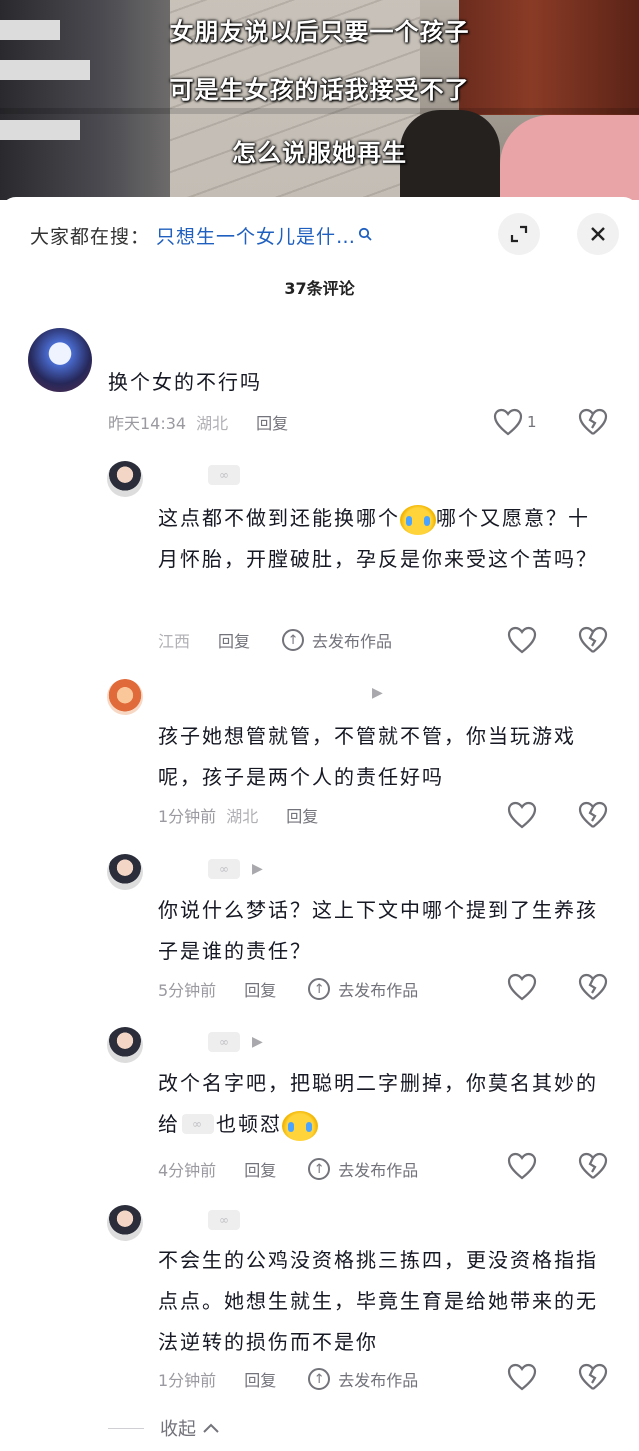  I want to click on comment-count: 37条评论, so click(319, 288).